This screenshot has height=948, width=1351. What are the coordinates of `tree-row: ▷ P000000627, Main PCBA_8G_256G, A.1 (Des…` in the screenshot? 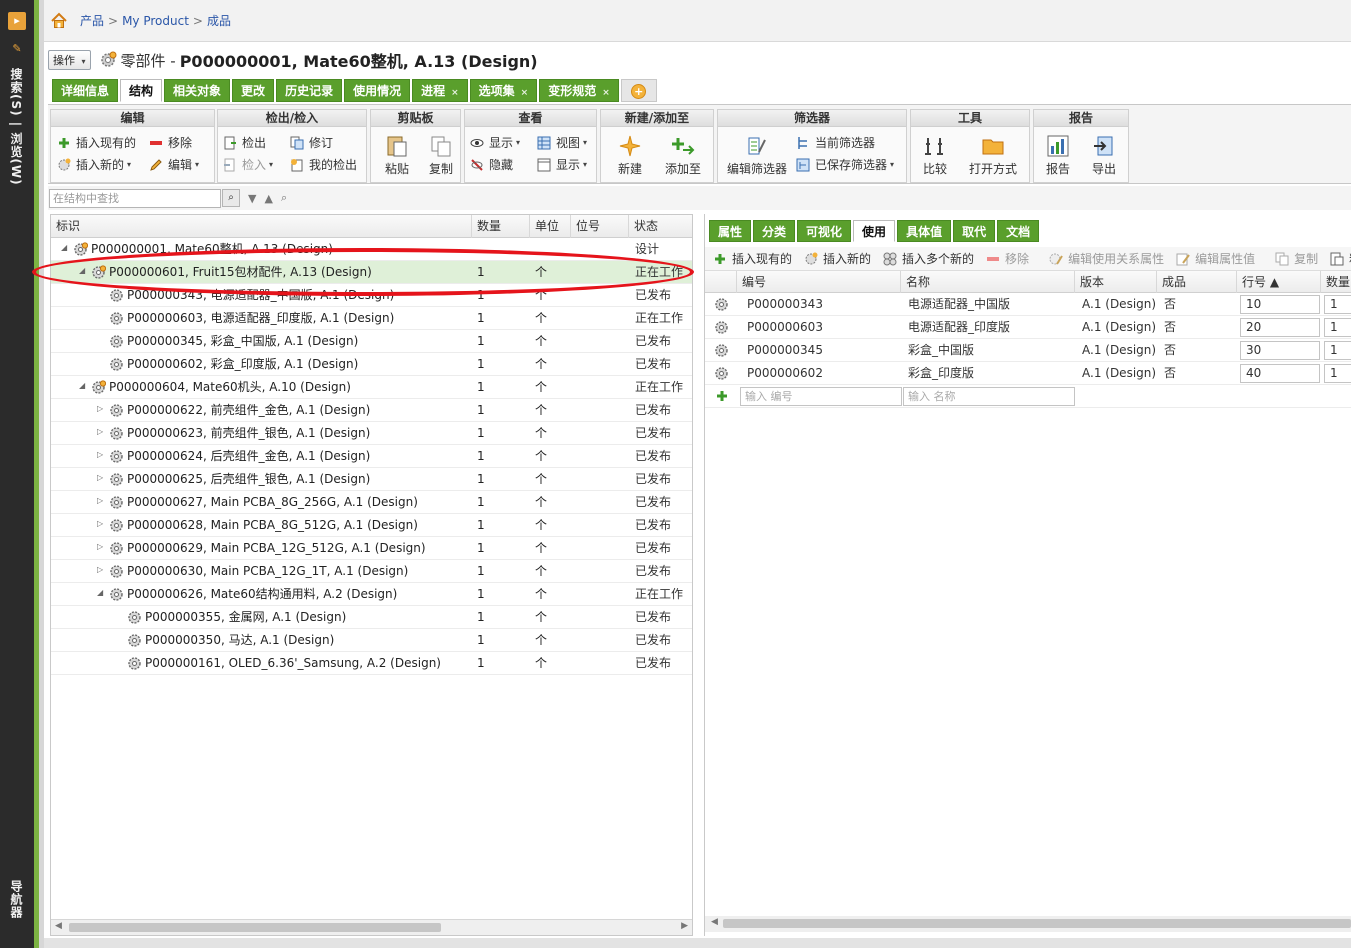 It's located at (371, 502).